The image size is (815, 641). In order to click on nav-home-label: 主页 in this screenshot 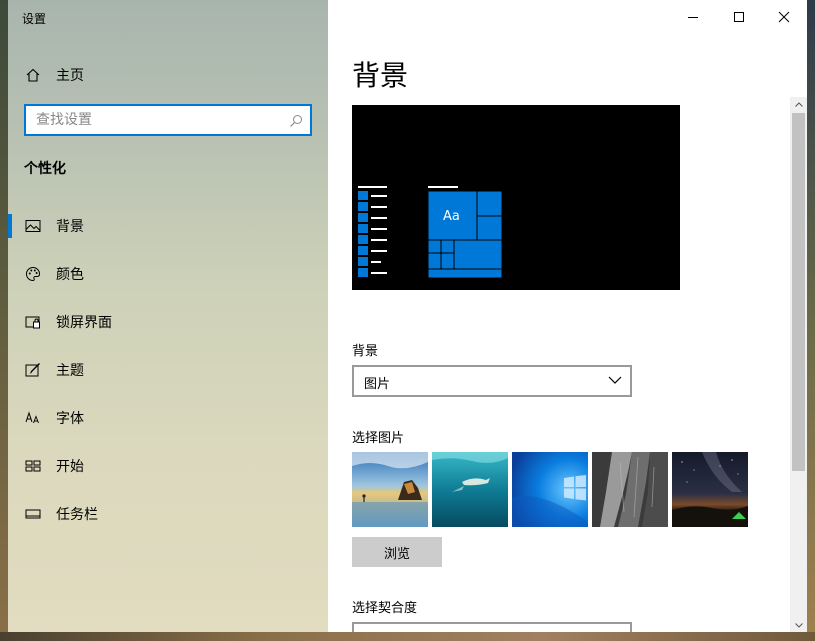, I will do `click(70, 76)`.